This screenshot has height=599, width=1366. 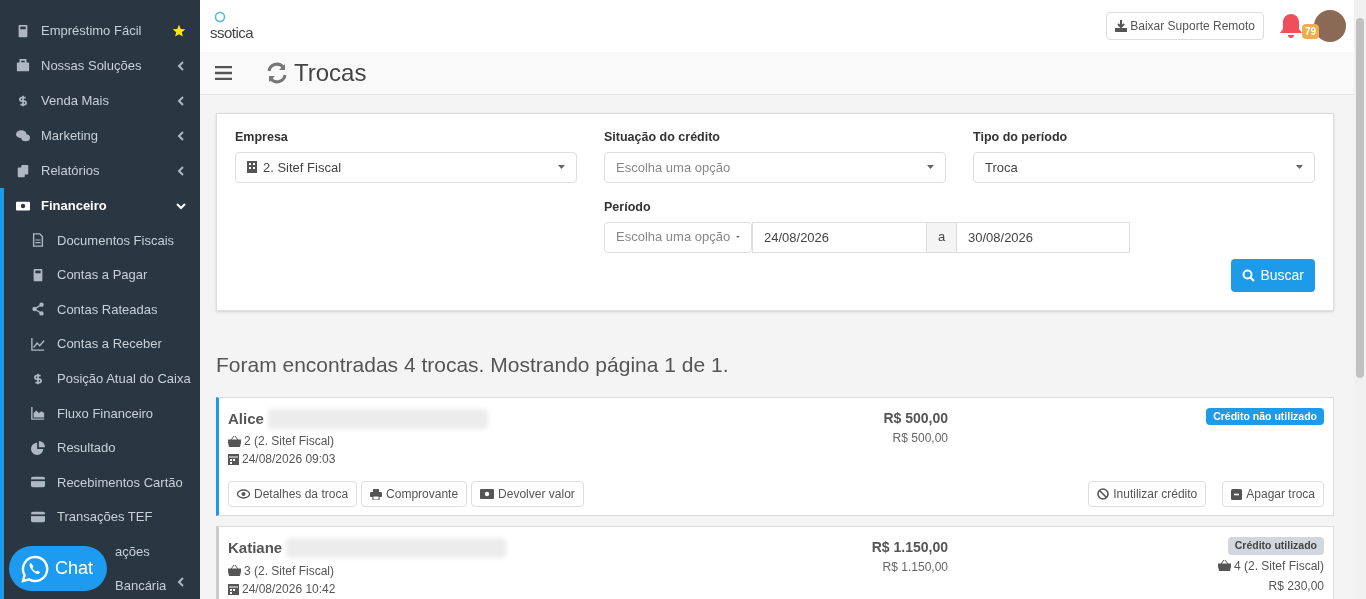 What do you see at coordinates (662, 137) in the screenshot?
I see `field-label: Situação do crédito` at bounding box center [662, 137].